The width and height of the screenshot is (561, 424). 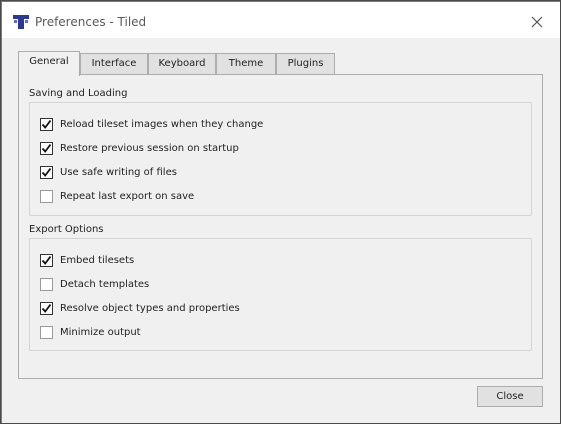 I want to click on tiled-logo-icon, so click(x=21, y=22).